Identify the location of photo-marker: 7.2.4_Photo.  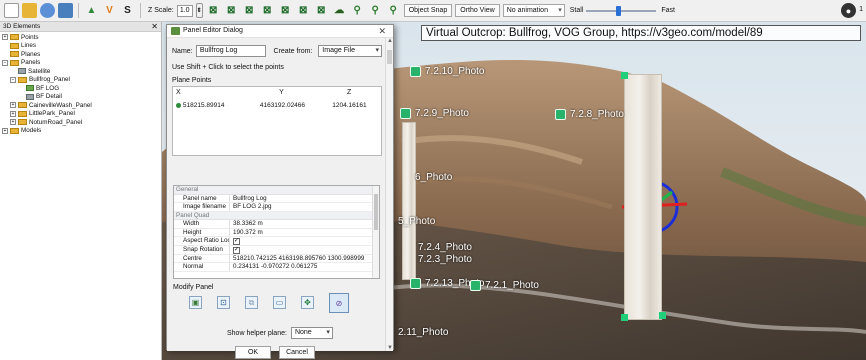
(445, 247).